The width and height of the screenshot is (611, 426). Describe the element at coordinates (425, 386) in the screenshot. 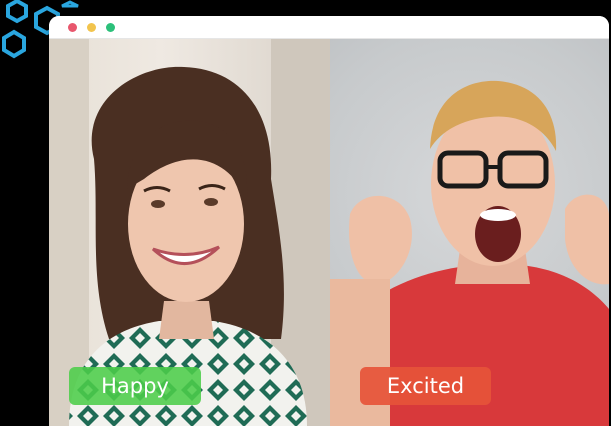

I see `emotion-label-excited: Excited` at that location.